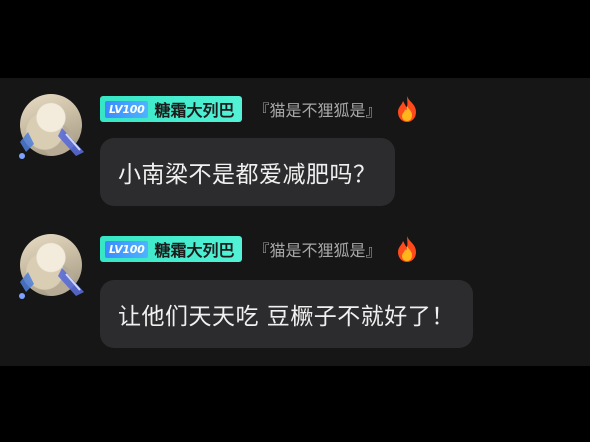 Image resolution: width=590 pixels, height=442 pixels. I want to click on message-bubble: 让他们天天吃 豆橛子不就好了！, so click(286, 314).